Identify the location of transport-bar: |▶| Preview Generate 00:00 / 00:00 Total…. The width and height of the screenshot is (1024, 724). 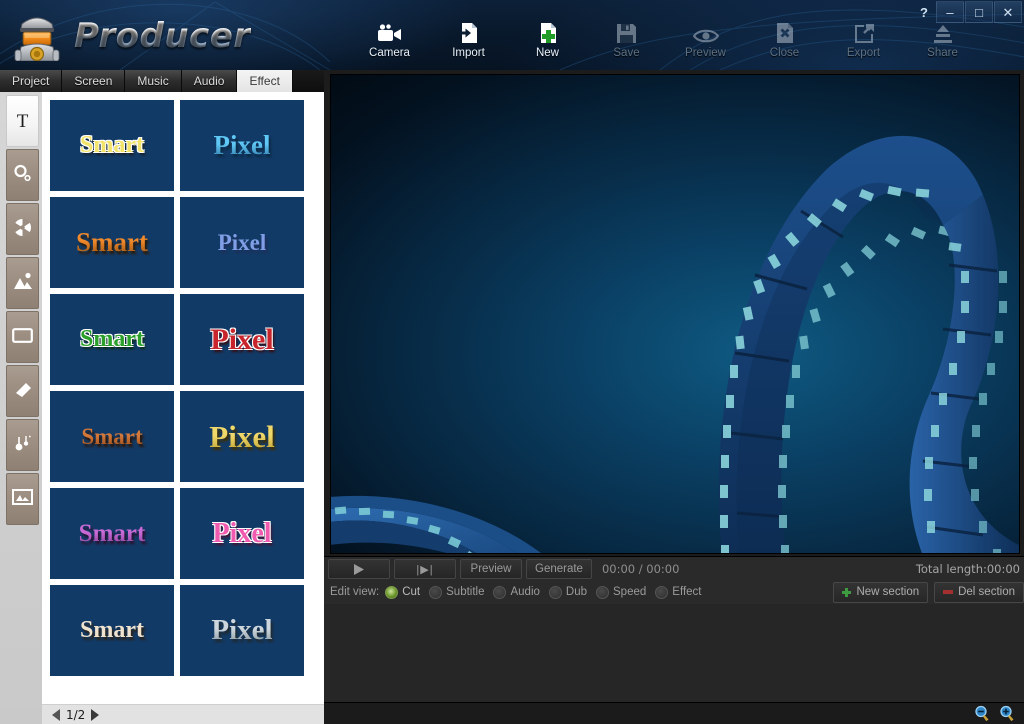
(674, 569).